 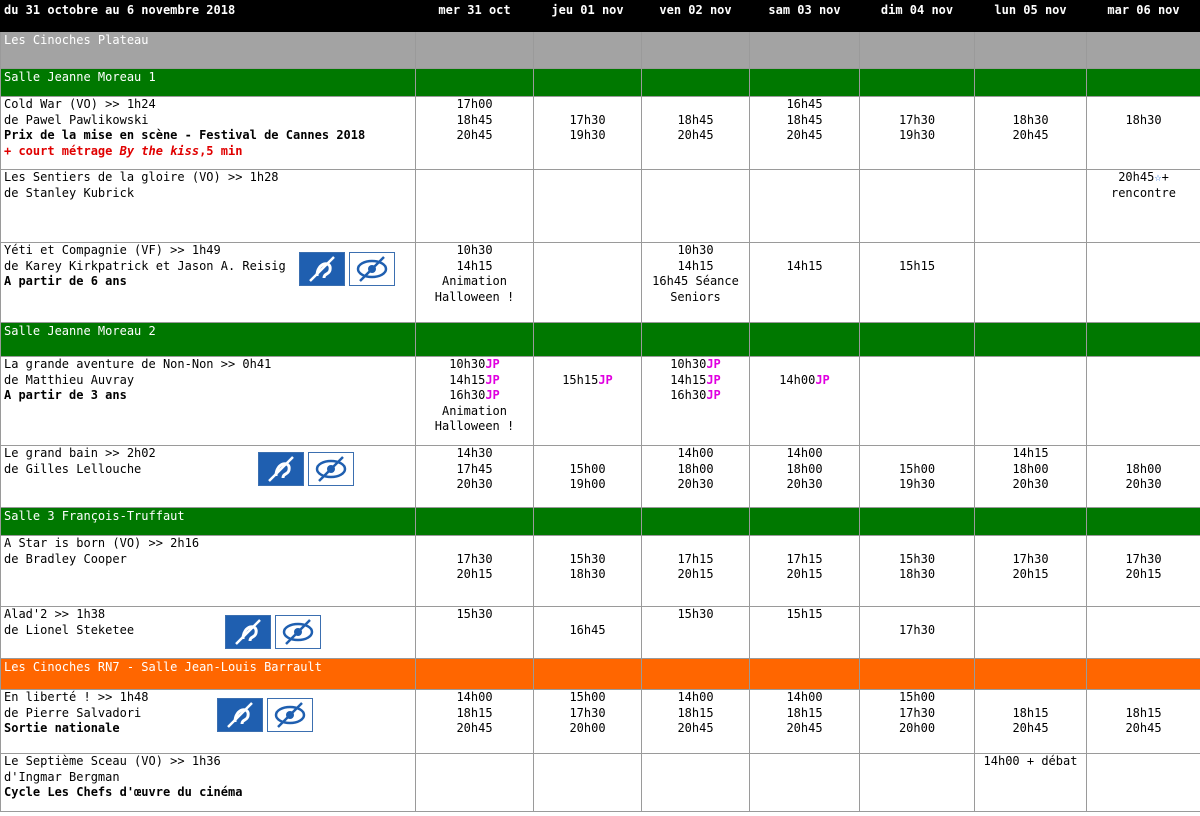 What do you see at coordinates (208, 339) in the screenshot?
I see `section-title: Salle Jeanne Moreau 2` at bounding box center [208, 339].